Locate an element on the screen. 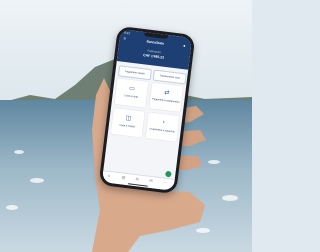  tile-investments: ◔ Investimenti e risparmio is located at coordinates (162, 127).